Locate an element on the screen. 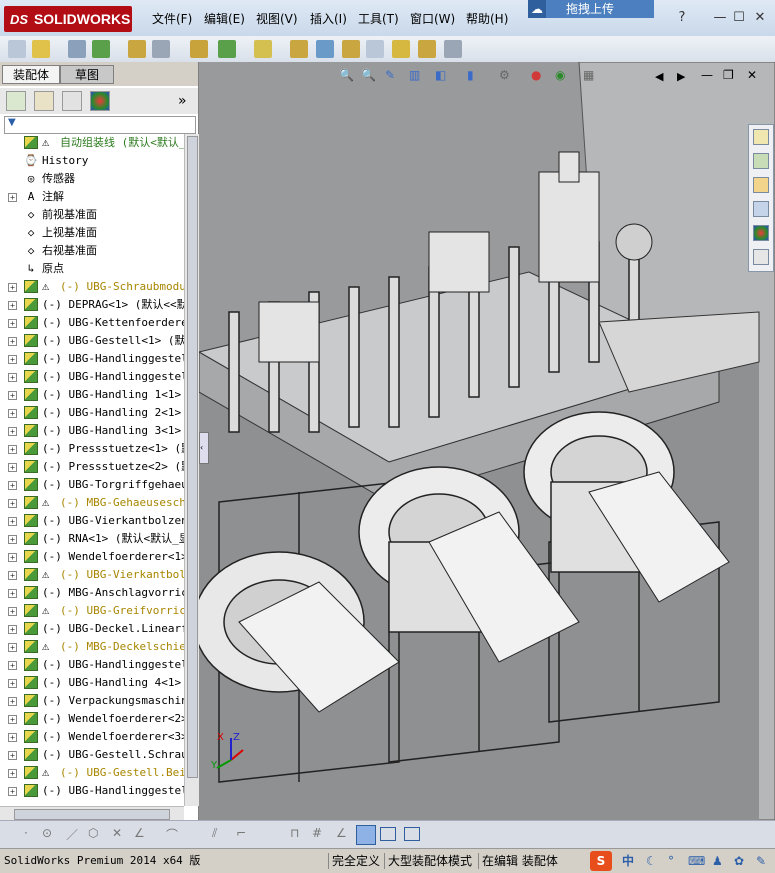 Image resolution: width=775 pixels, height=873 pixels. ime-language: 中 is located at coordinates (628, 861).